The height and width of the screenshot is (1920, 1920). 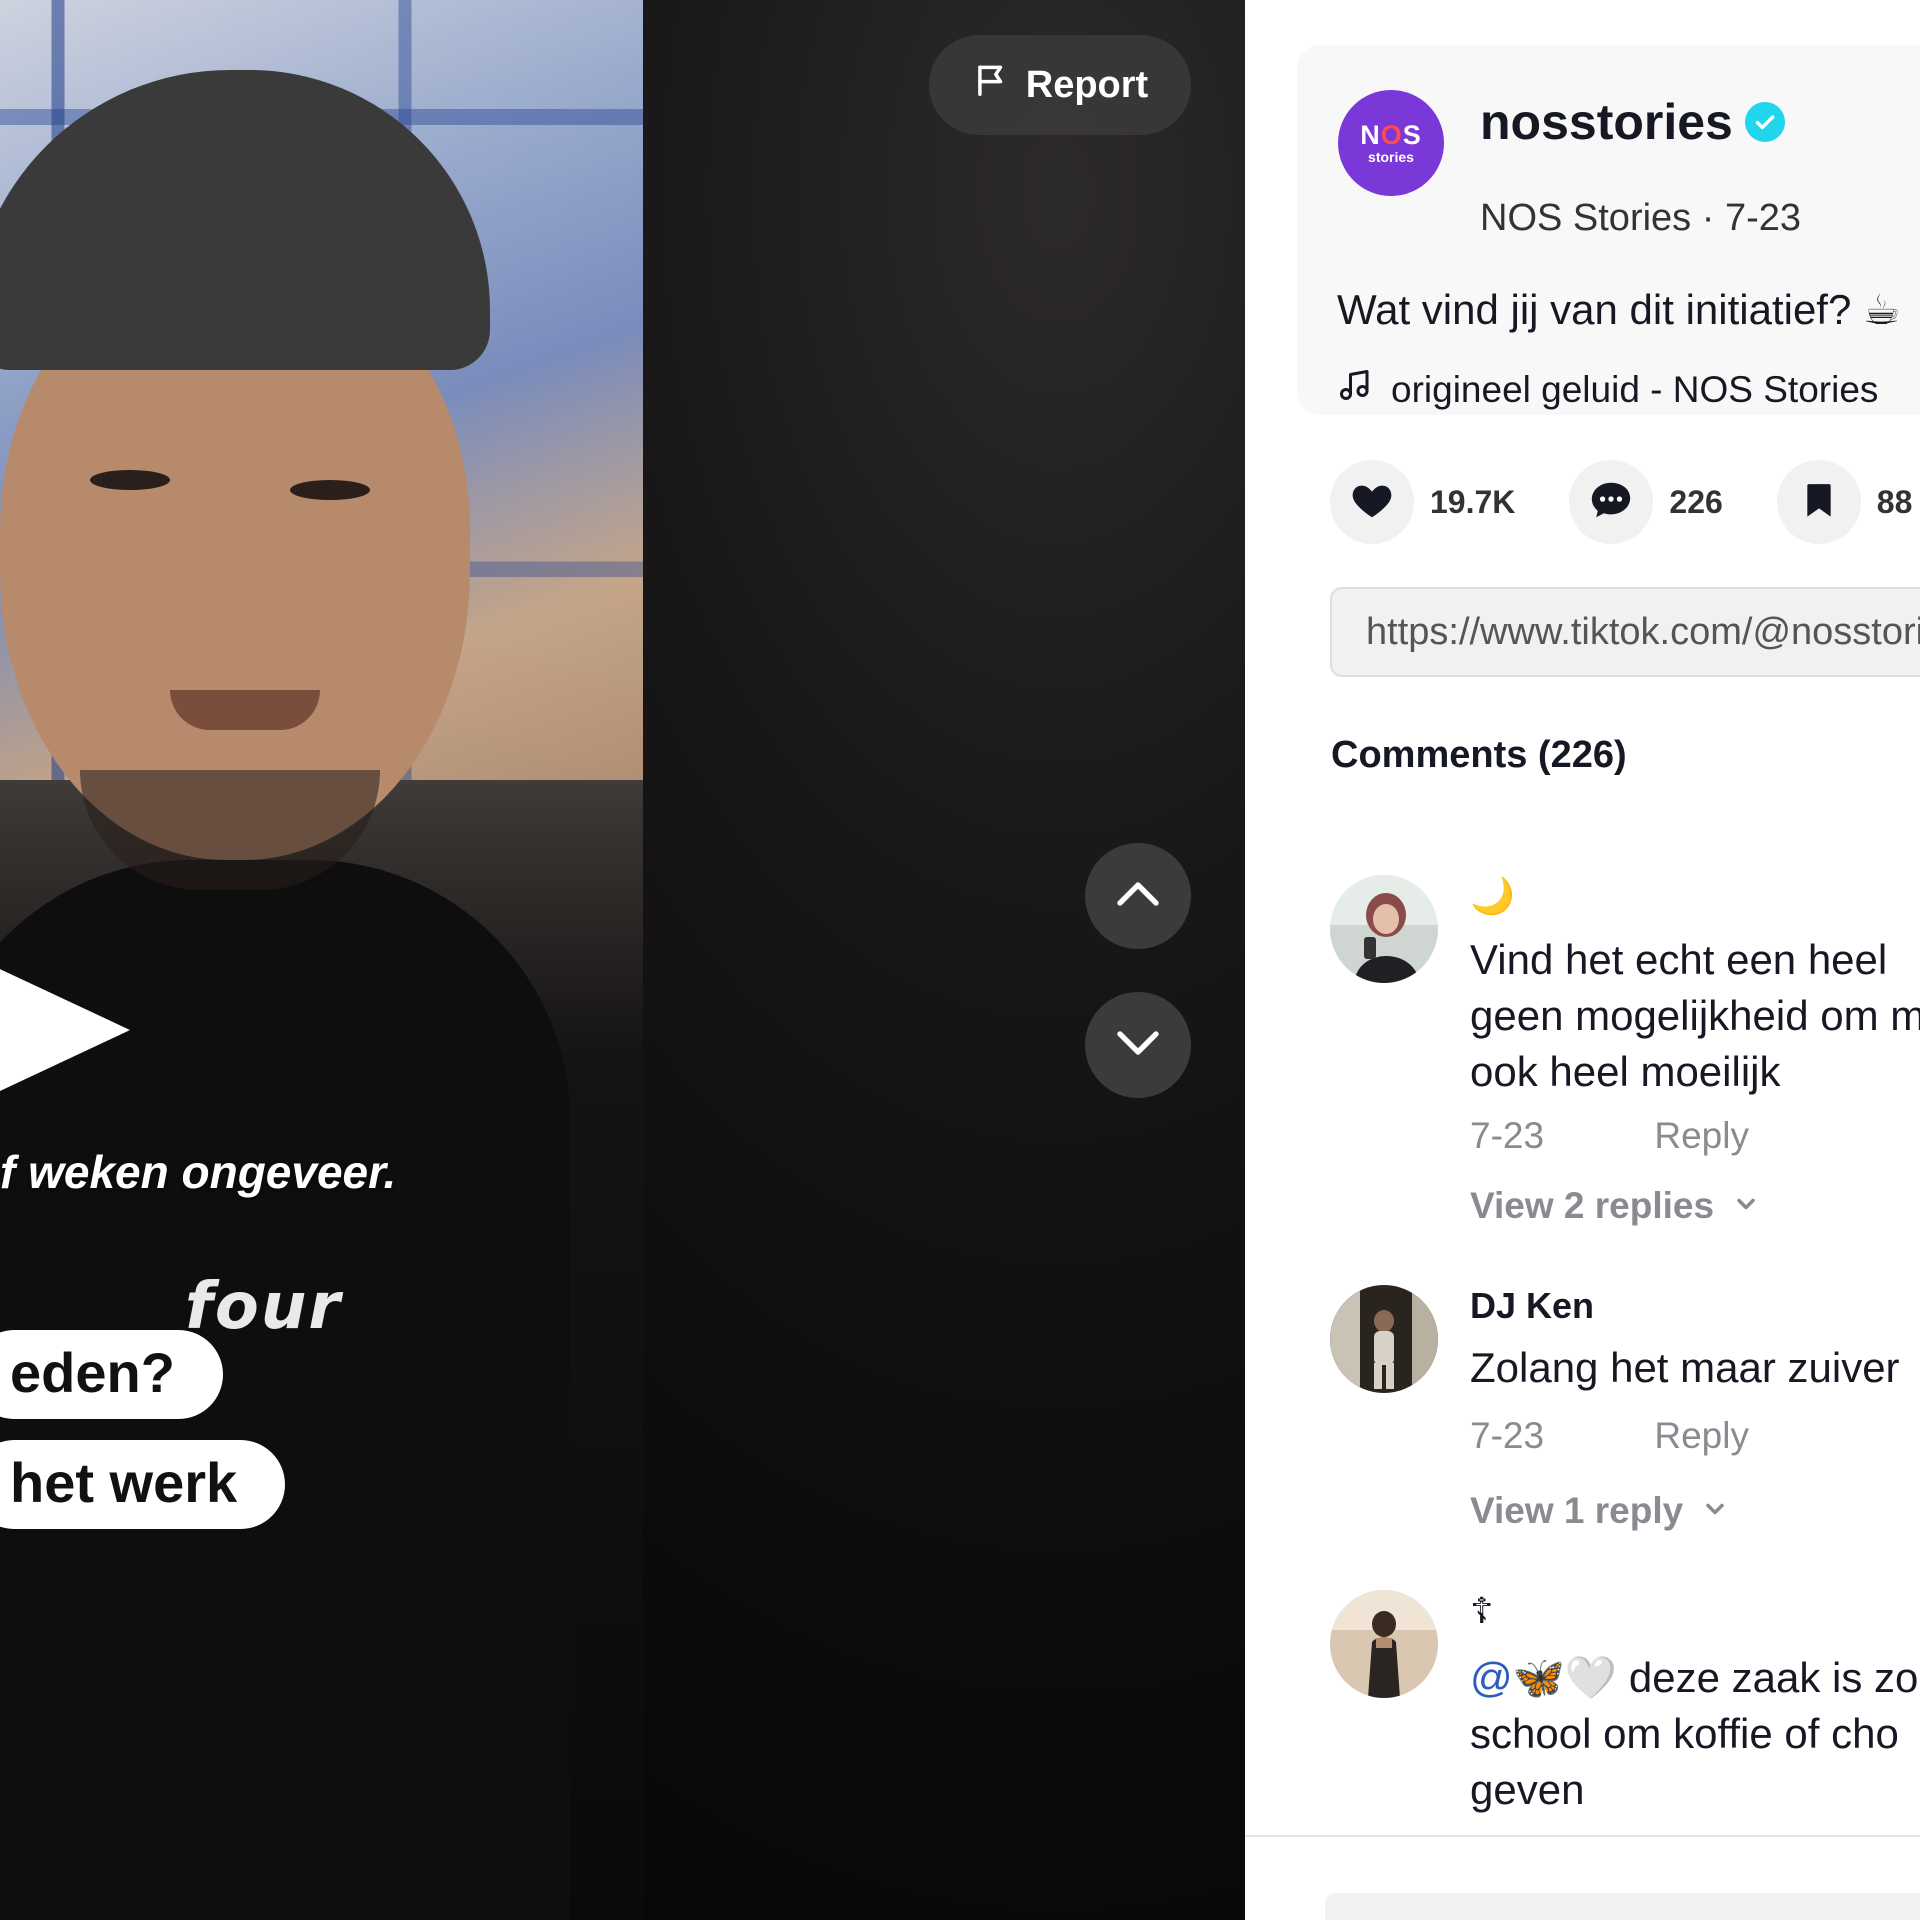 I want to click on save-button, so click(x=1818, y=502).